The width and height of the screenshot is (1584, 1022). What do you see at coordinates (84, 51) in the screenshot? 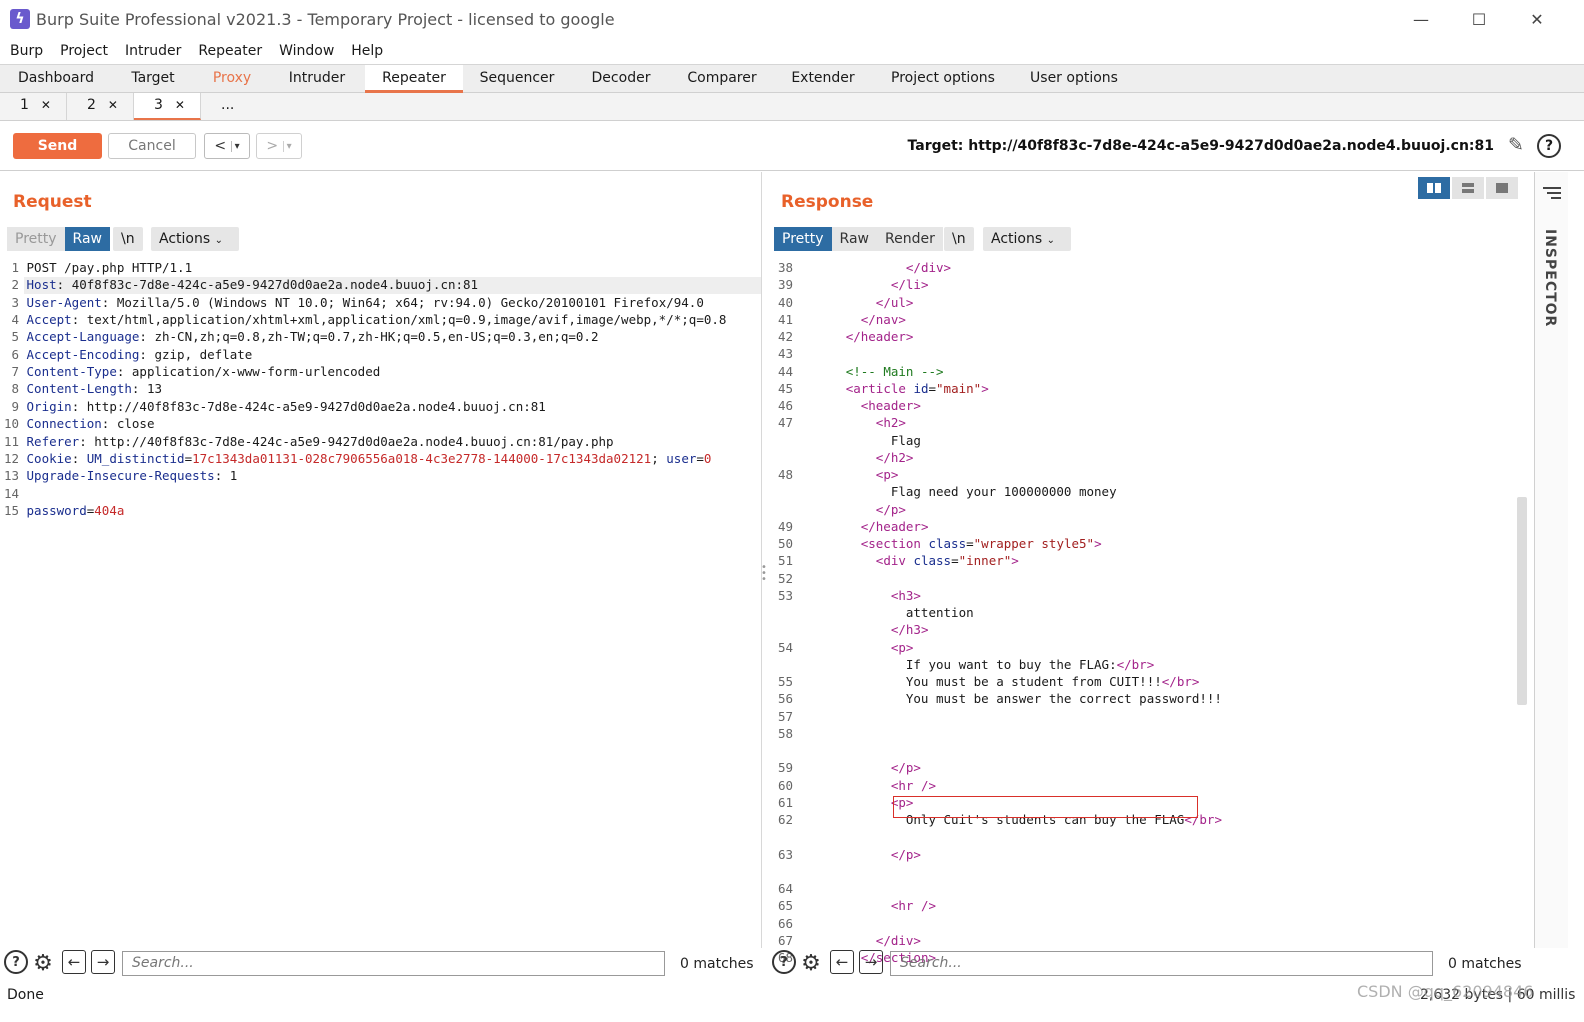
I see `menu-project: Project` at bounding box center [84, 51].